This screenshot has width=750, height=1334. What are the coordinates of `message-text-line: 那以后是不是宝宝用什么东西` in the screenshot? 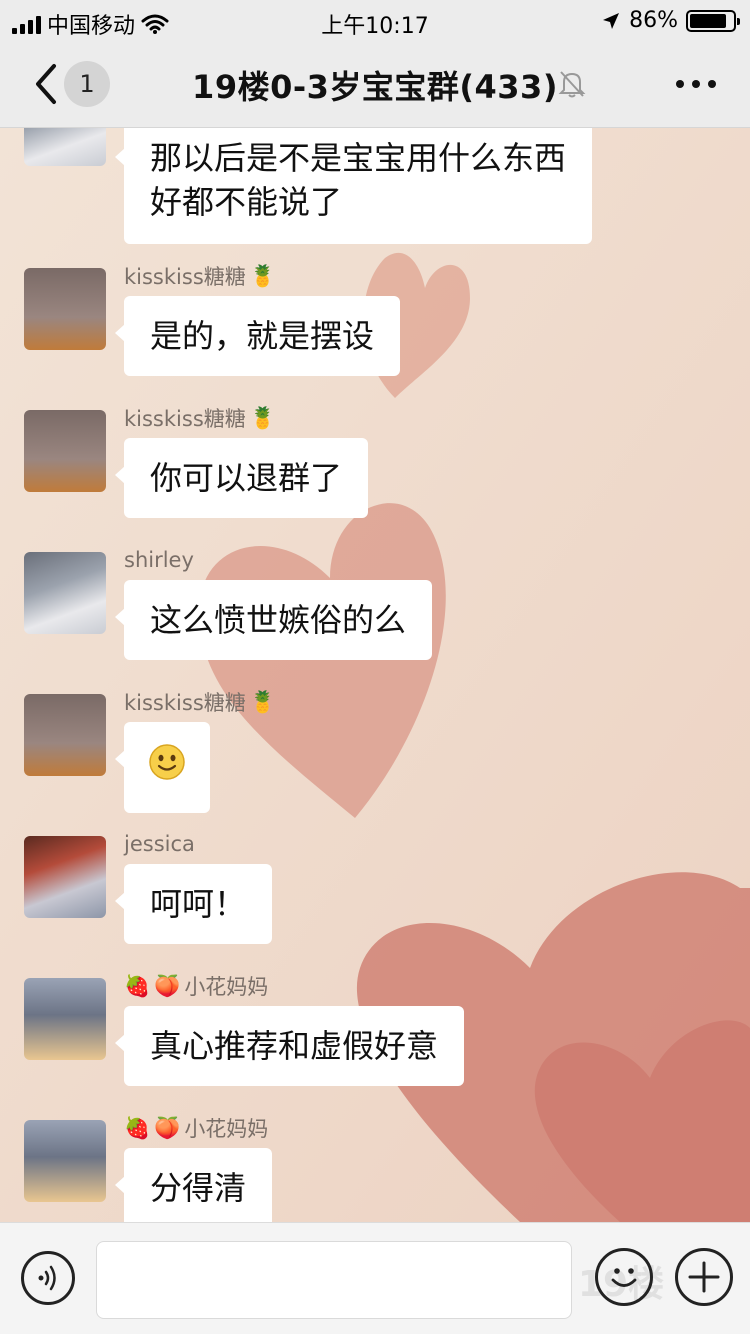 It's located at (358, 158).